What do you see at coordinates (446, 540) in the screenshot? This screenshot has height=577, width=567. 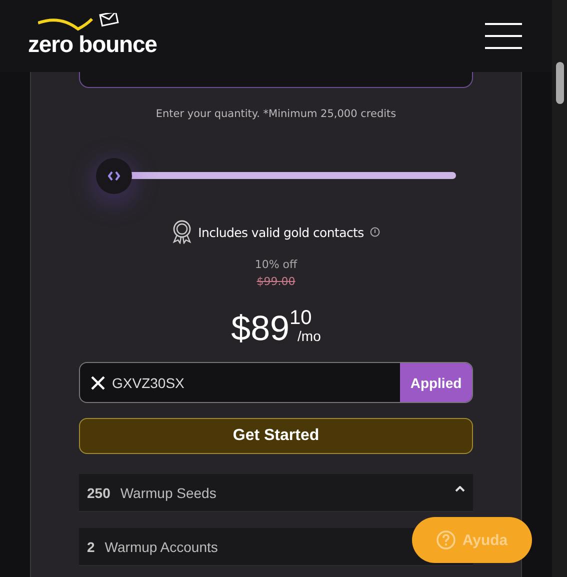 I see `help-icon` at bounding box center [446, 540].